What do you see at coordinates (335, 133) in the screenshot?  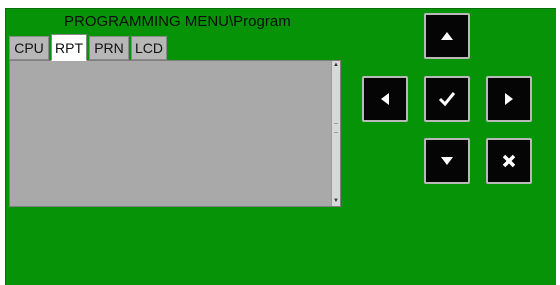 I see `list-scrollbar: ▲ ▼` at bounding box center [335, 133].